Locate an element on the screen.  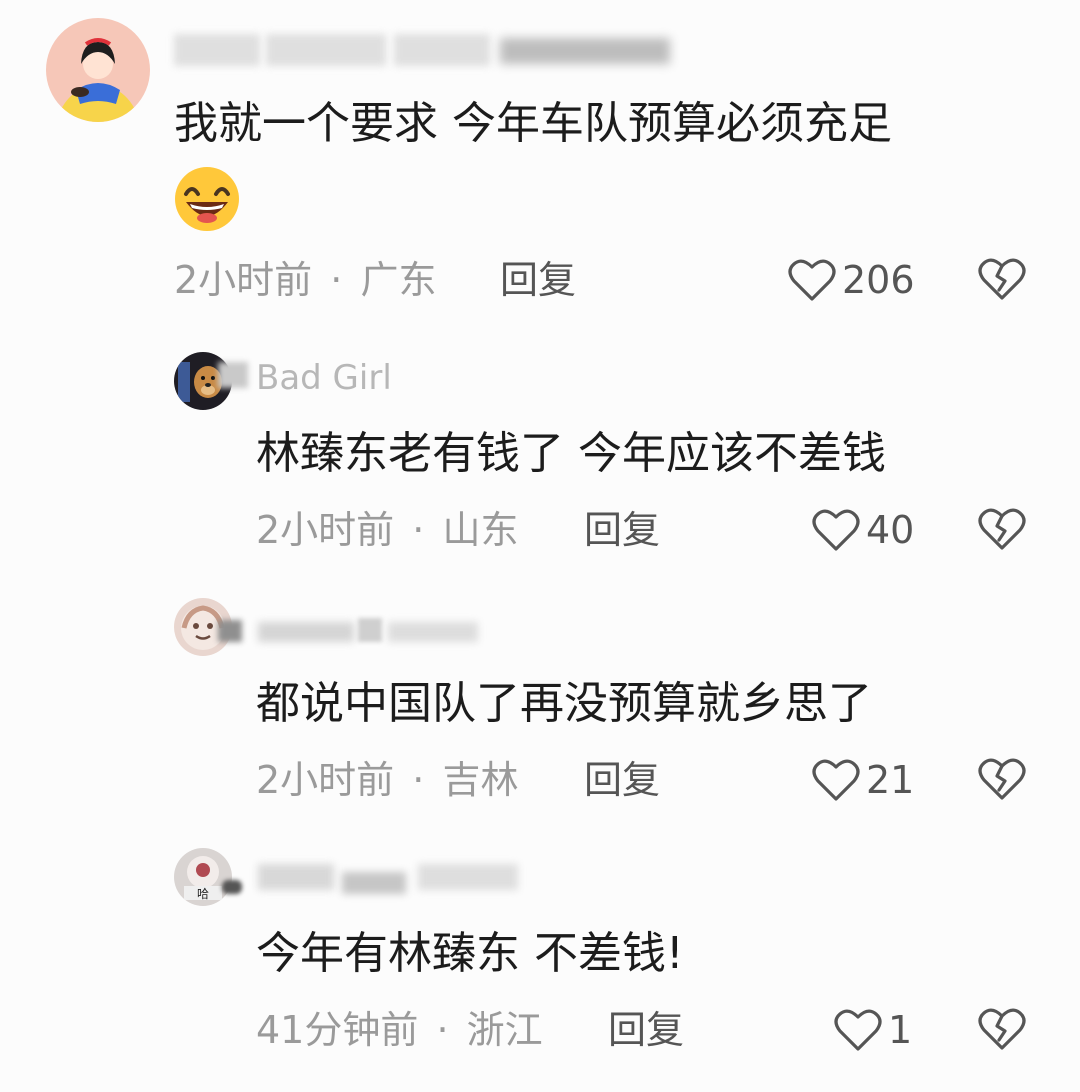
like-count: 21 is located at coordinates (890, 780).